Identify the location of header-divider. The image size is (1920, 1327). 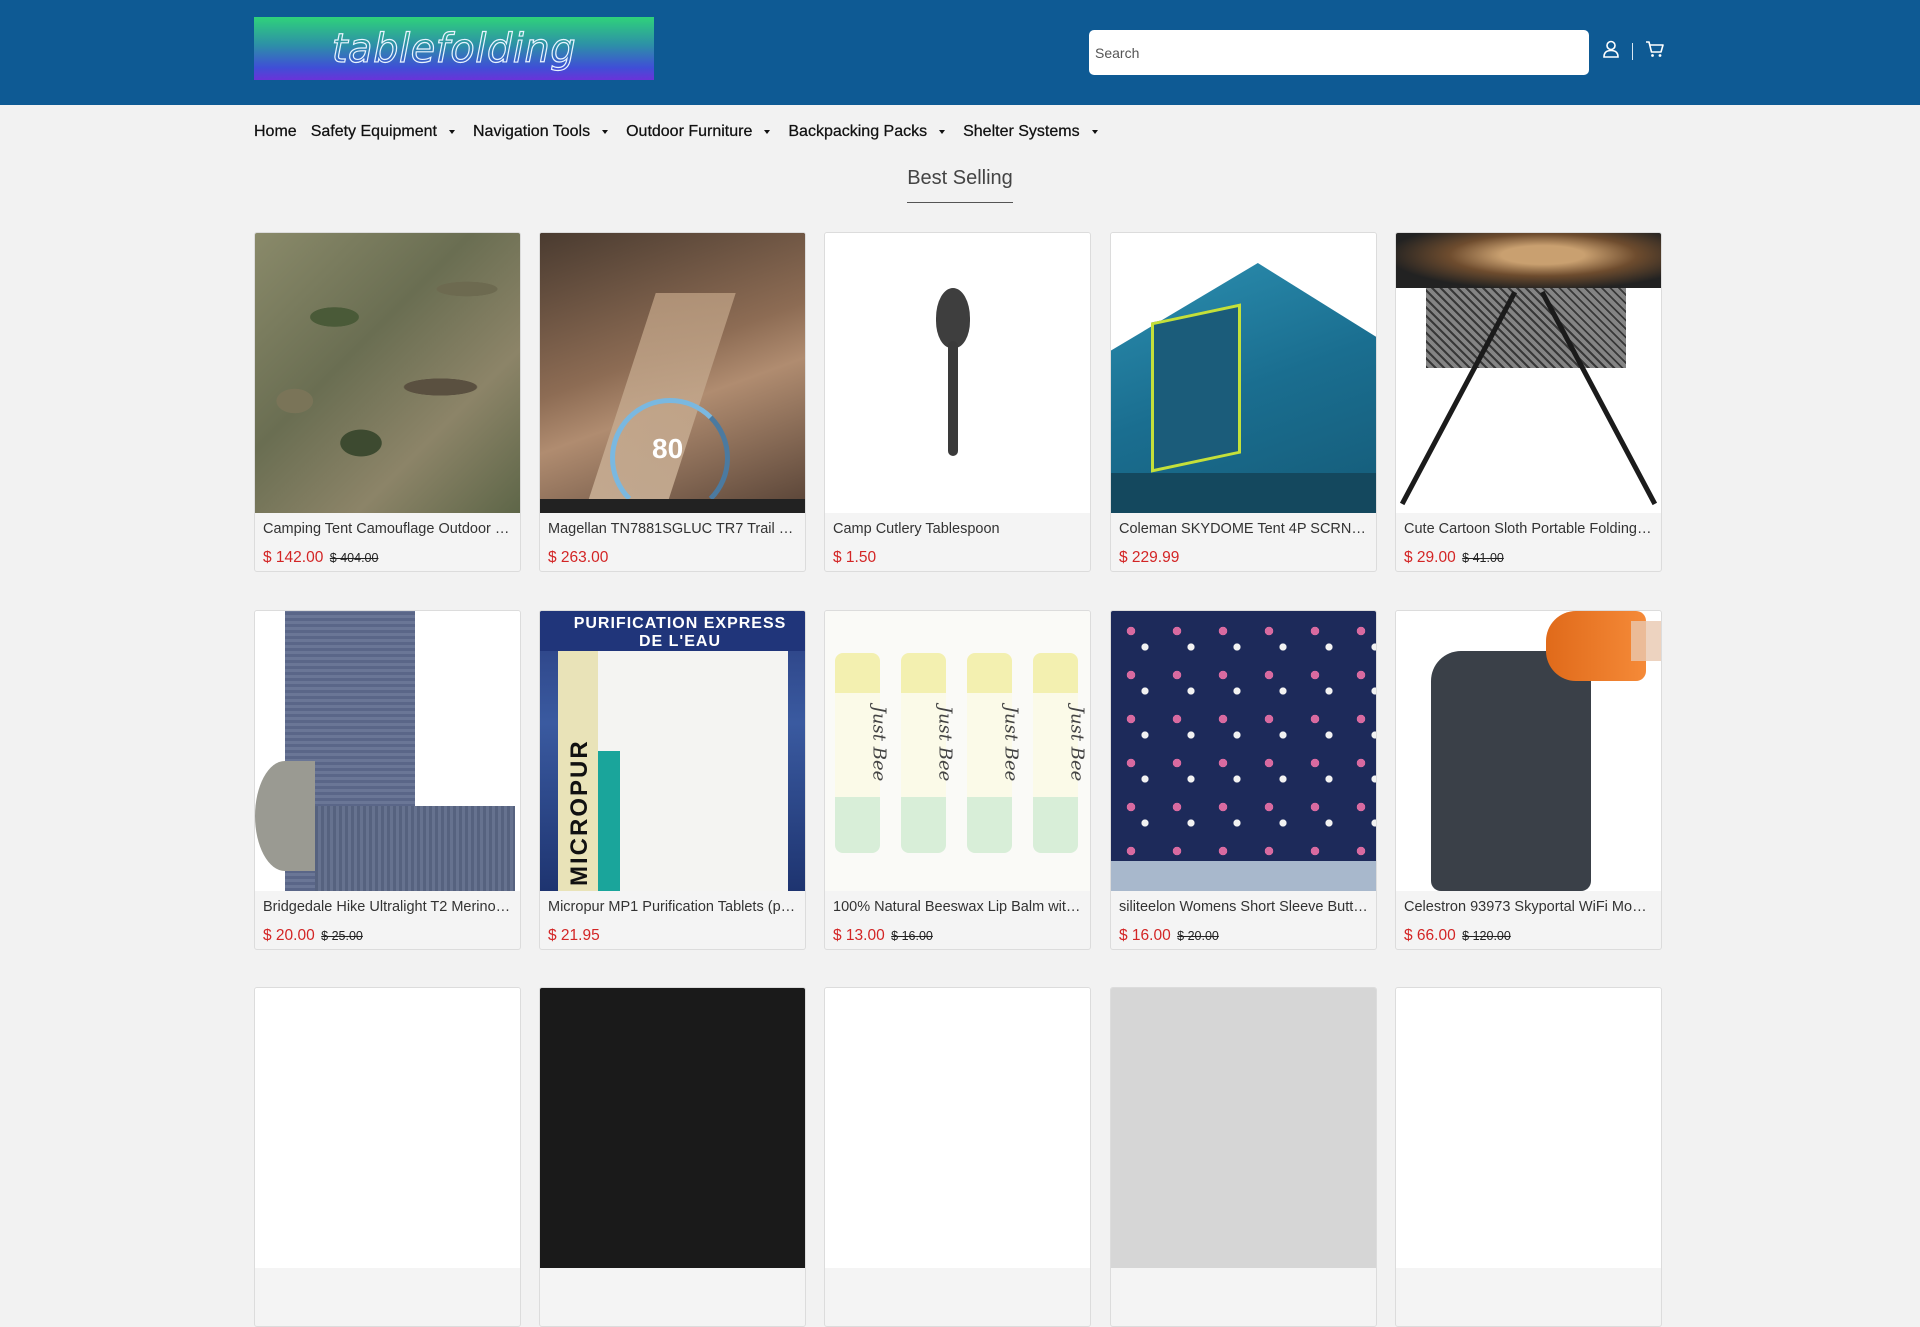
(1632, 51).